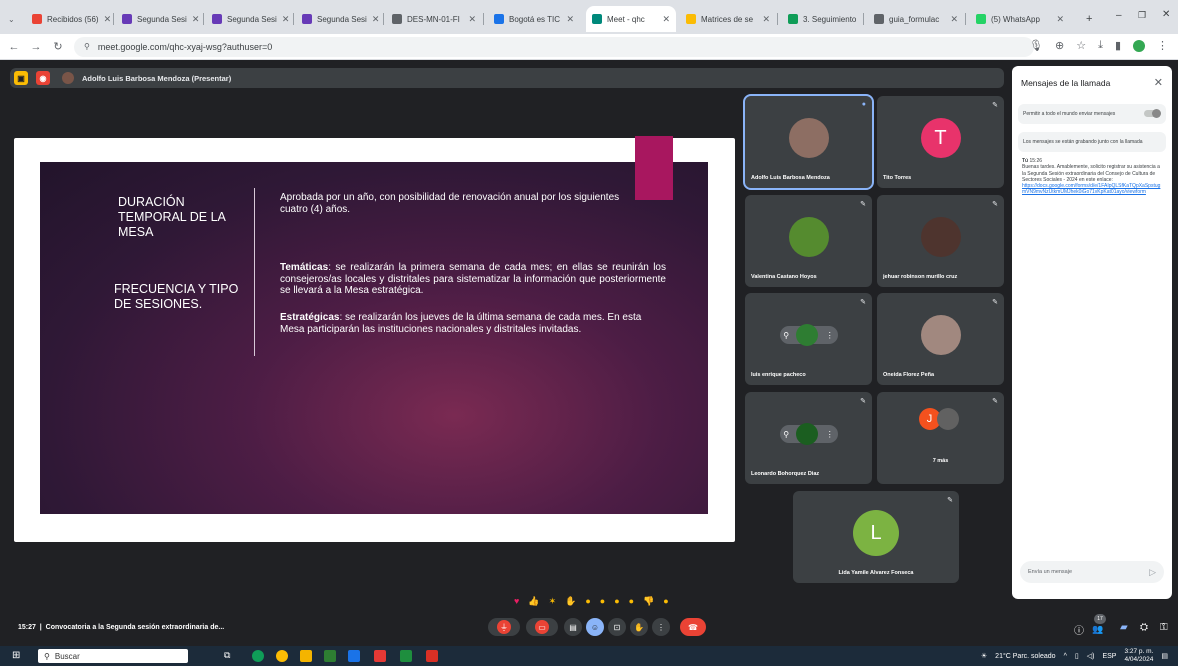 The image size is (1178, 666). I want to click on chat-button-icon: ▰, so click(1124, 627).